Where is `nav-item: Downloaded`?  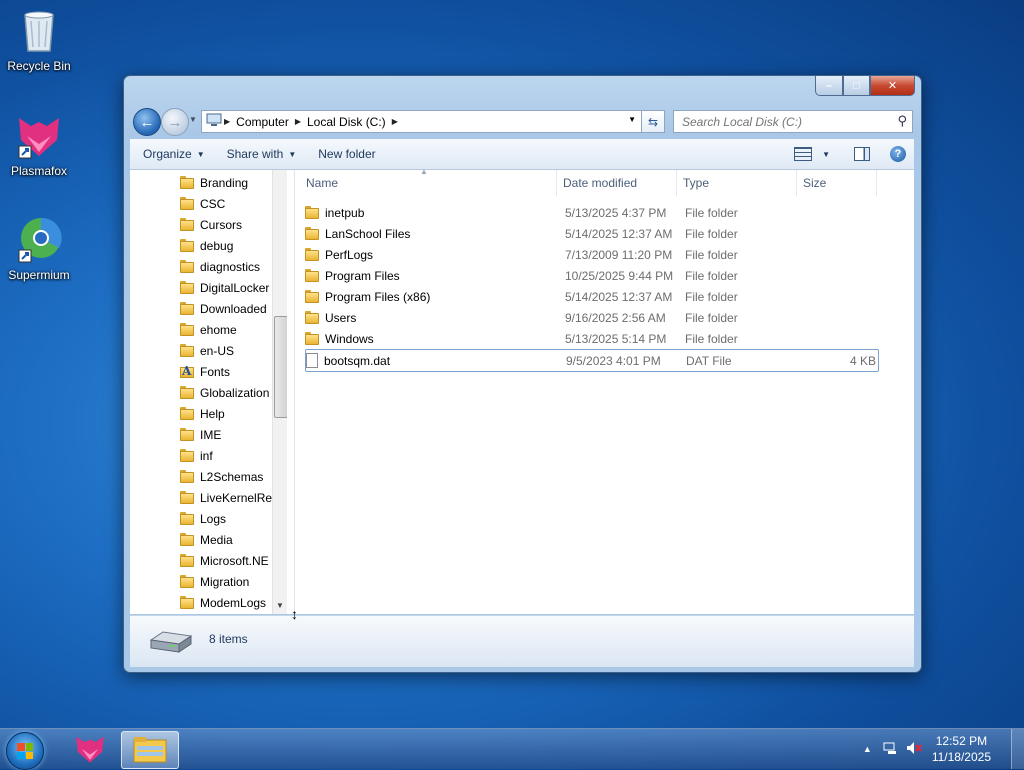 nav-item: Downloaded is located at coordinates (223, 308).